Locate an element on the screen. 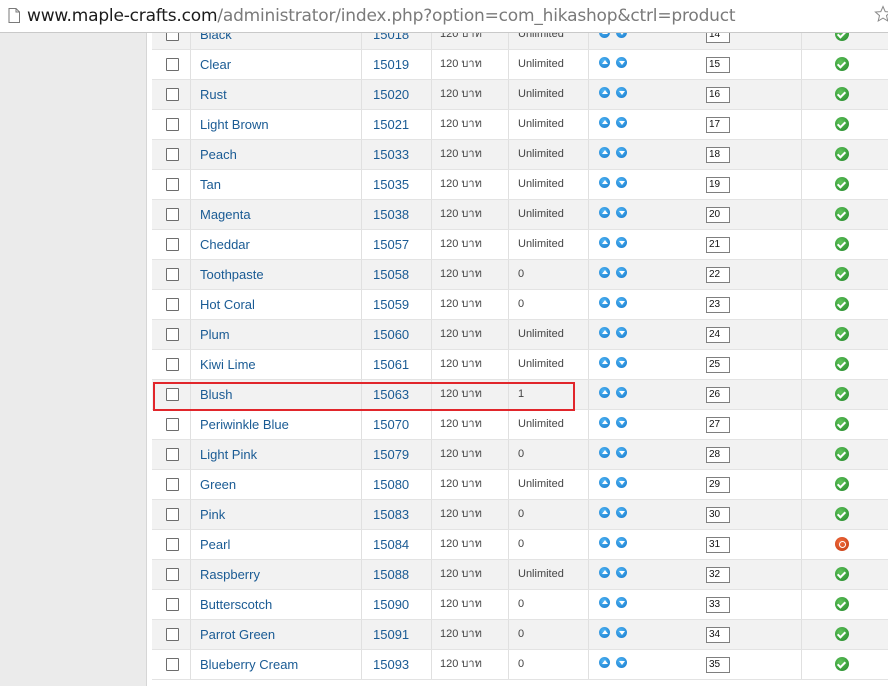  table-row: Magenta 15038 120 บาท Unlimited 20 is located at coordinates (520, 215).